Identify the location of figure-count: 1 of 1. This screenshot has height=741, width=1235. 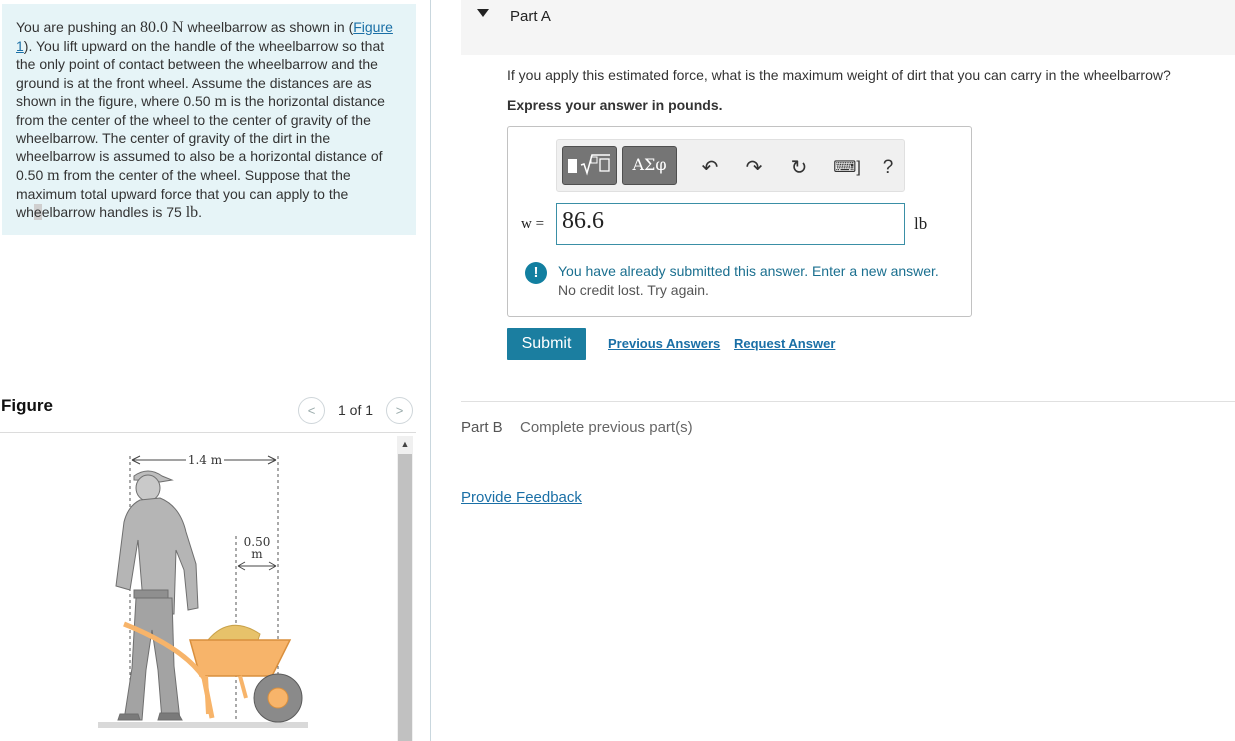
(356, 410).